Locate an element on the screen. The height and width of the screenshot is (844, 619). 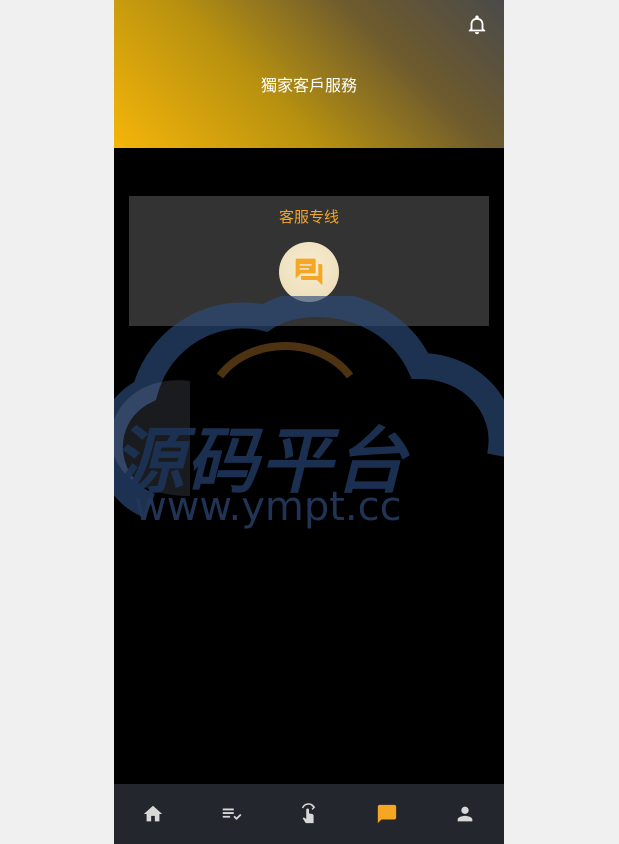
watermark-url: www.ympt.cc is located at coordinates (268, 507).